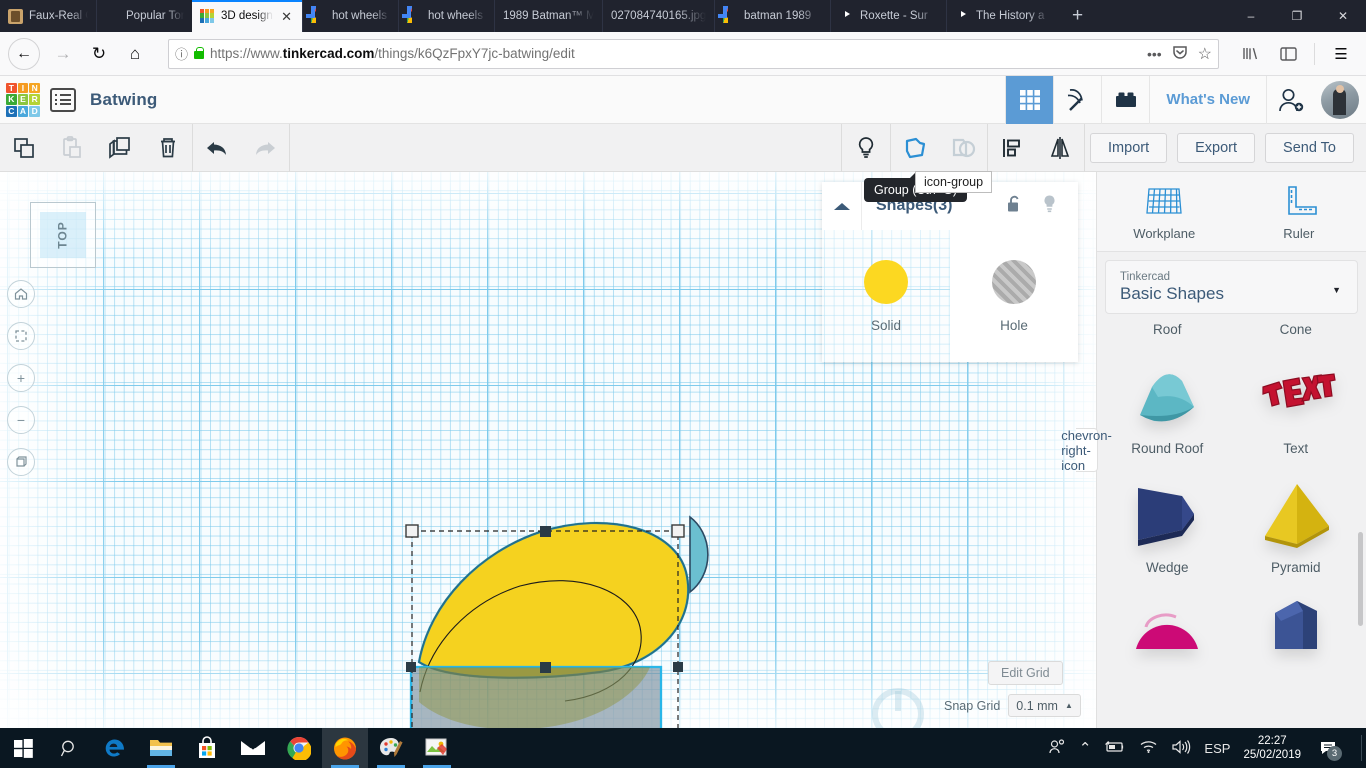 The width and height of the screenshot is (1366, 768). Describe the element at coordinates (1295, 567) in the screenshot. I see `shape-label: Pyramid` at that location.